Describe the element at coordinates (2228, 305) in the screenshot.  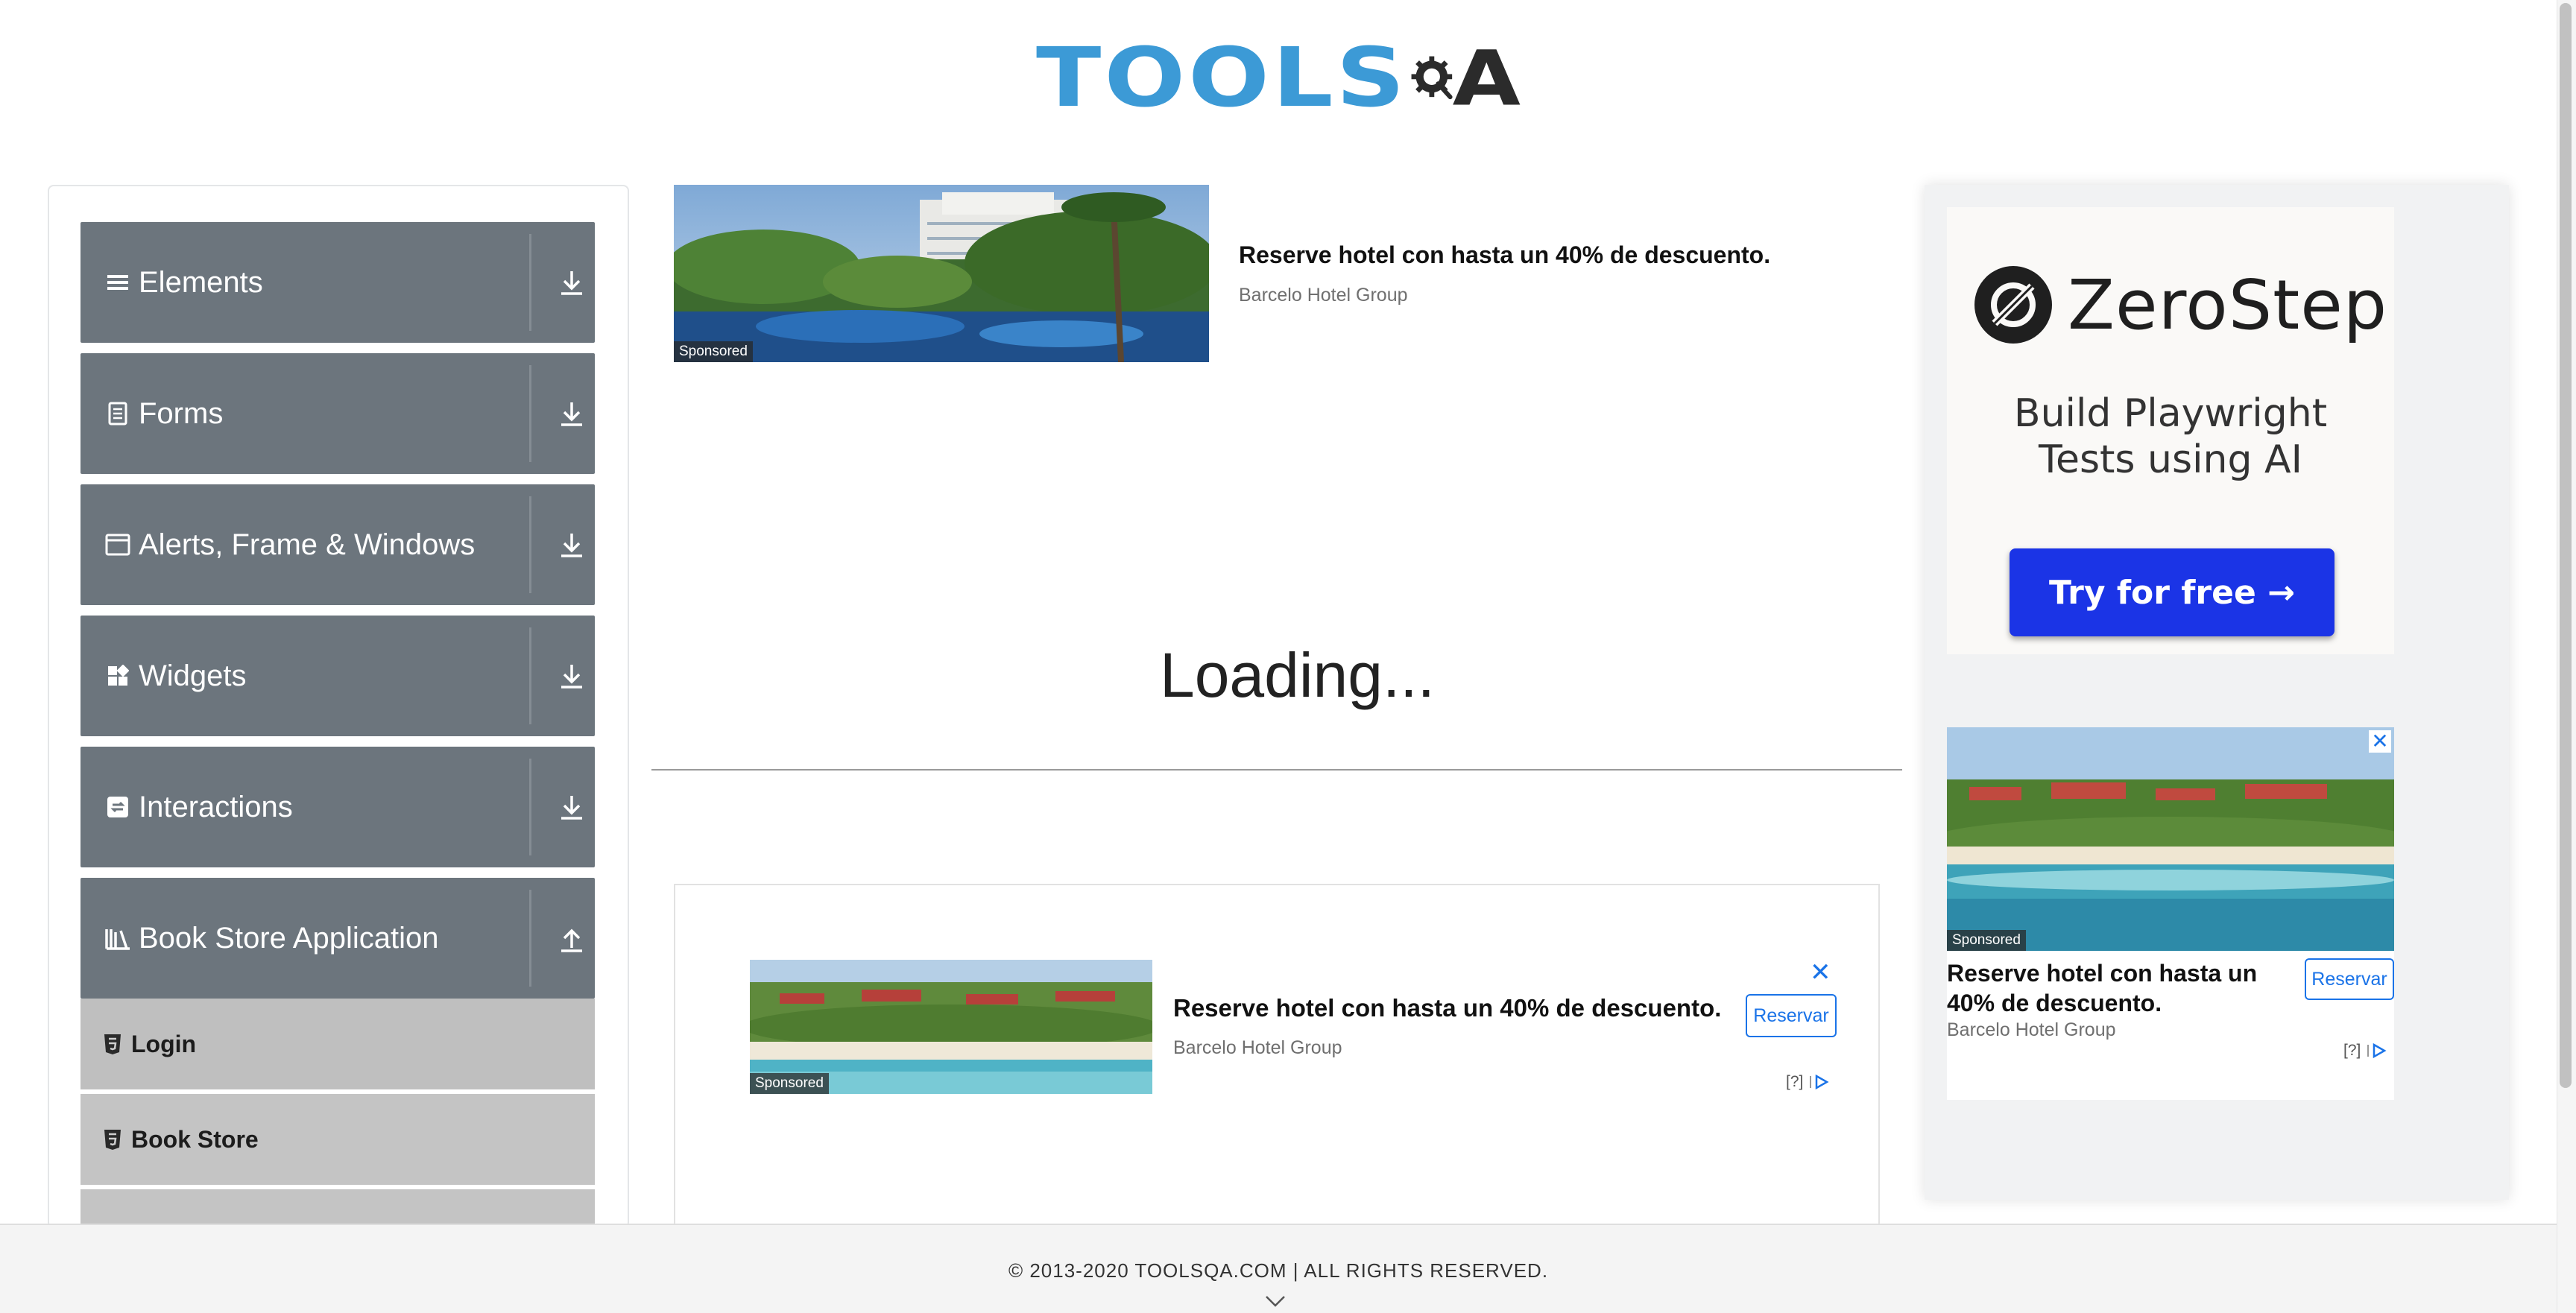
I see `zerostep-brand-name: ZeroStep` at that location.